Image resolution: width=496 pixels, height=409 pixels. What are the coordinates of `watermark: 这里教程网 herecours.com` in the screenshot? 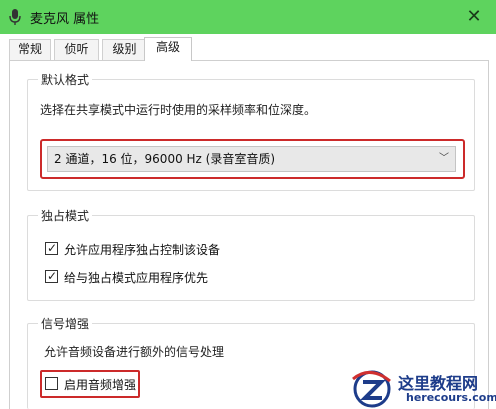 It's located at (423, 387).